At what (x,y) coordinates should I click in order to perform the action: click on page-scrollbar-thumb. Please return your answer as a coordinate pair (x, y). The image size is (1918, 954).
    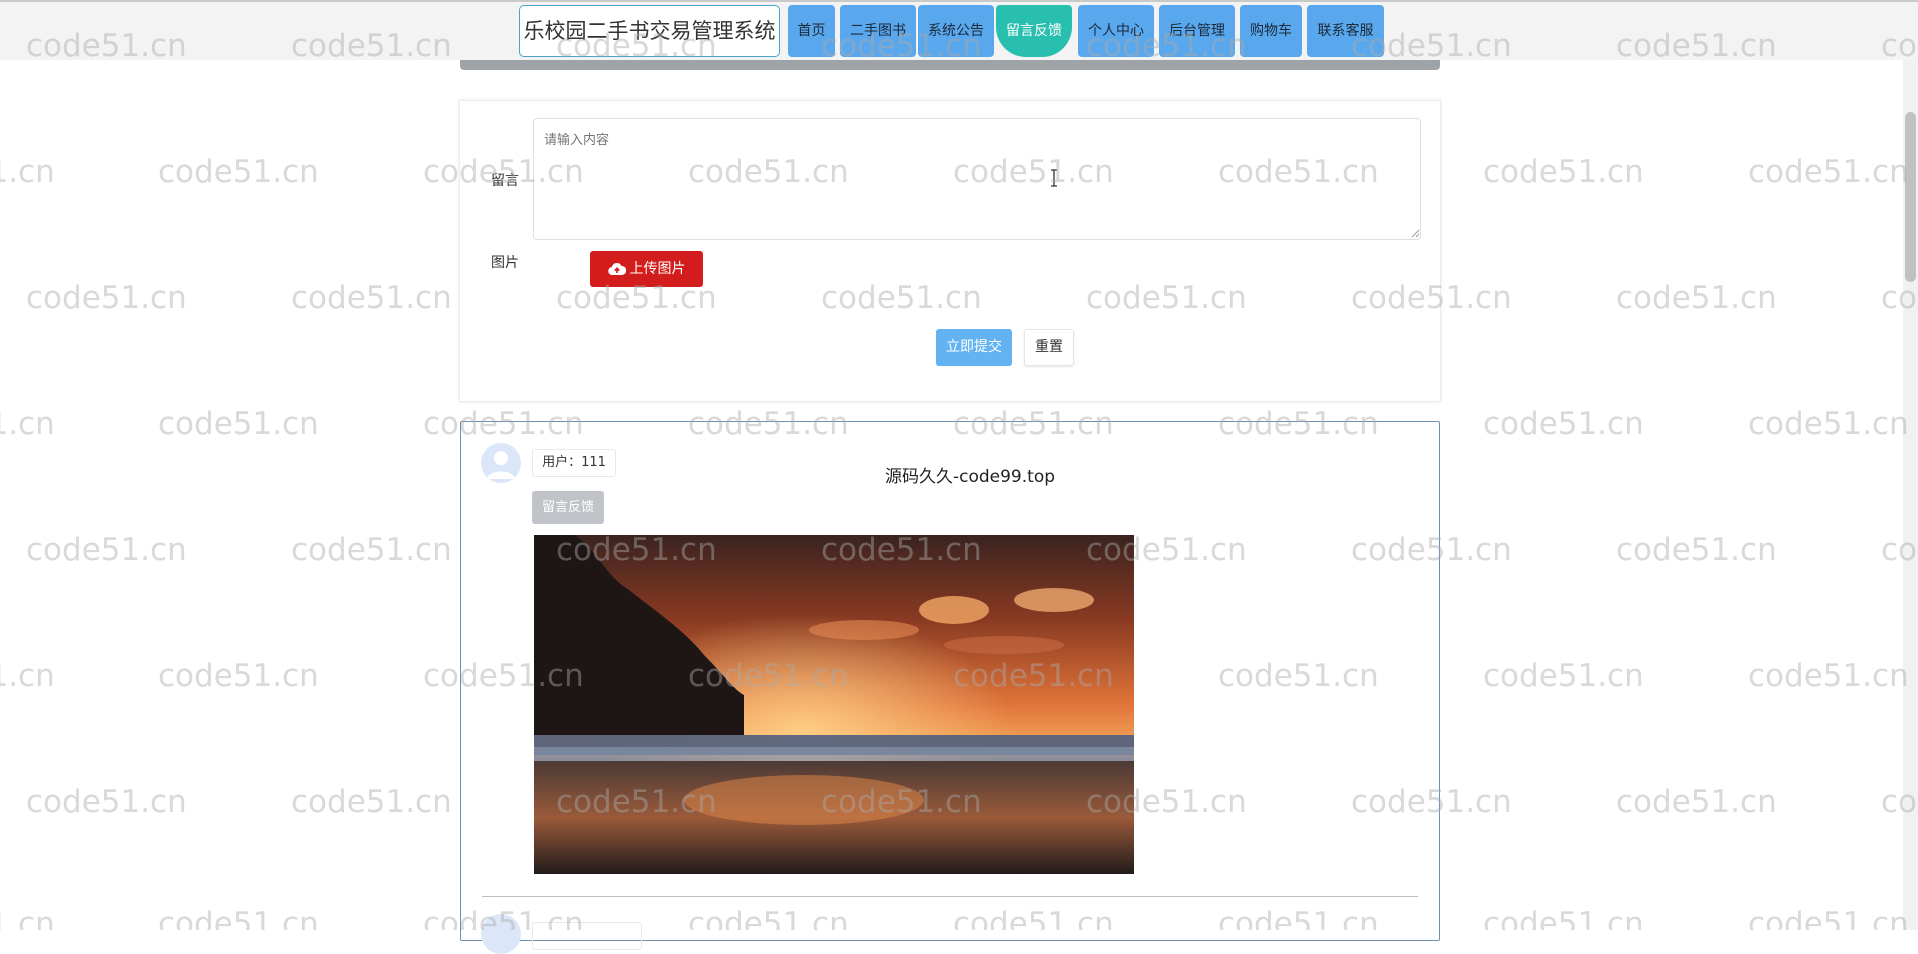
    Looking at the image, I should click on (1910, 197).